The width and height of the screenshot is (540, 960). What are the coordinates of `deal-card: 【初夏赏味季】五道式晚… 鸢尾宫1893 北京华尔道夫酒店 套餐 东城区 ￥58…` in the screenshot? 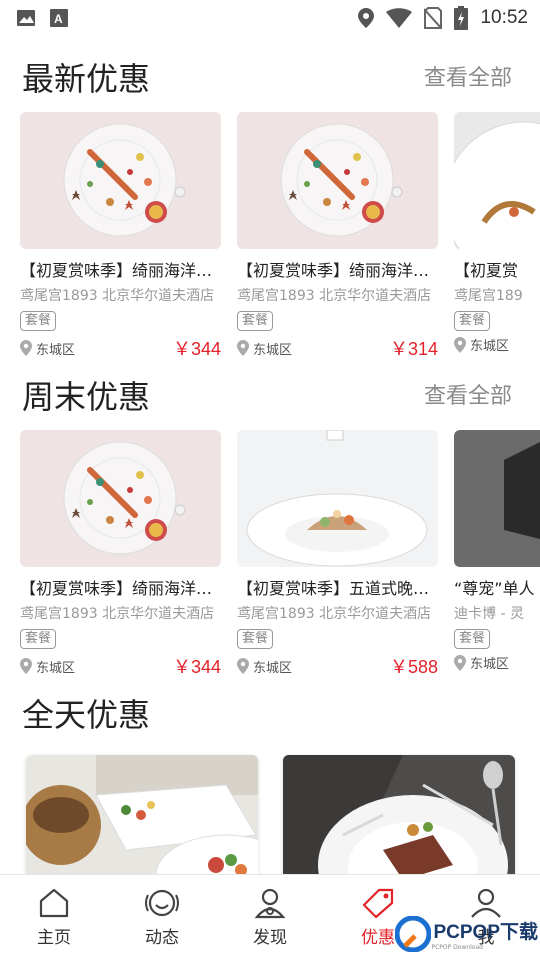 It's located at (337, 552).